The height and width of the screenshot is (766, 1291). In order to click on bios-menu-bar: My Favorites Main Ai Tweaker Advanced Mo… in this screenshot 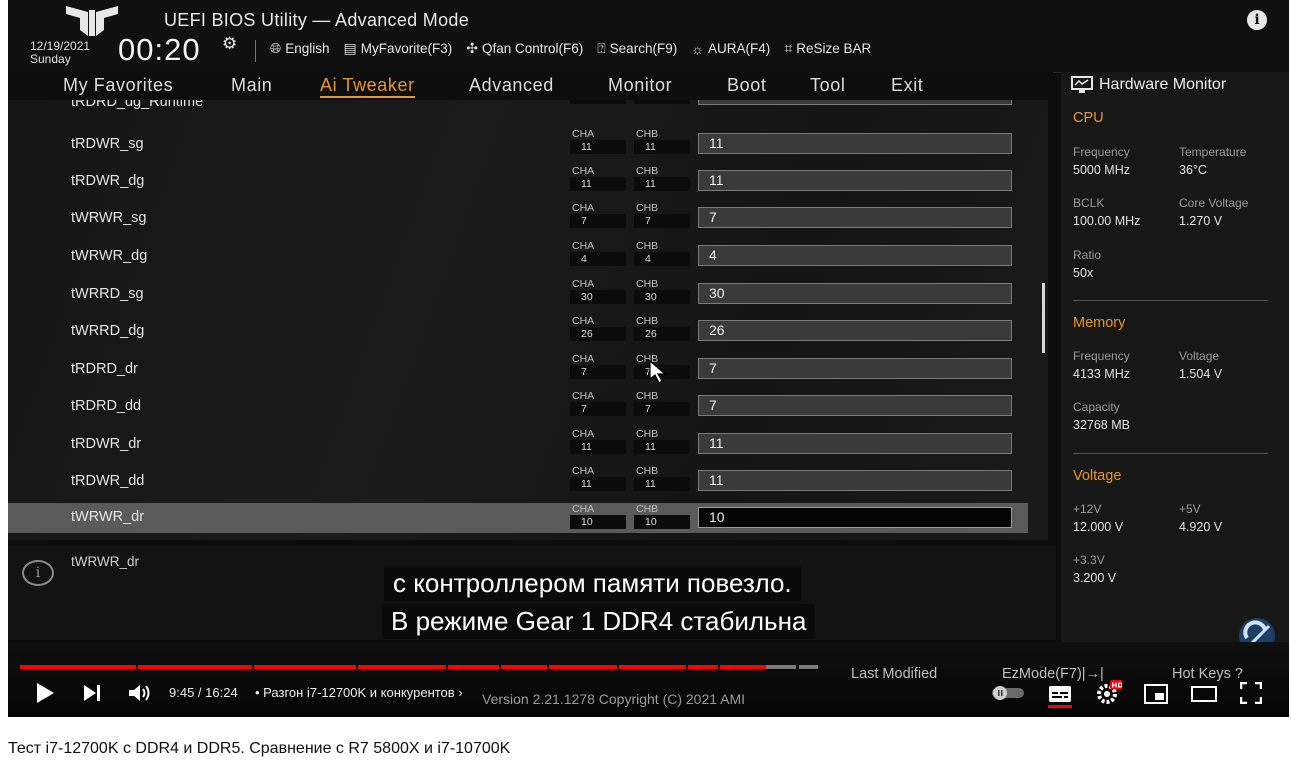, I will do `click(530, 87)`.